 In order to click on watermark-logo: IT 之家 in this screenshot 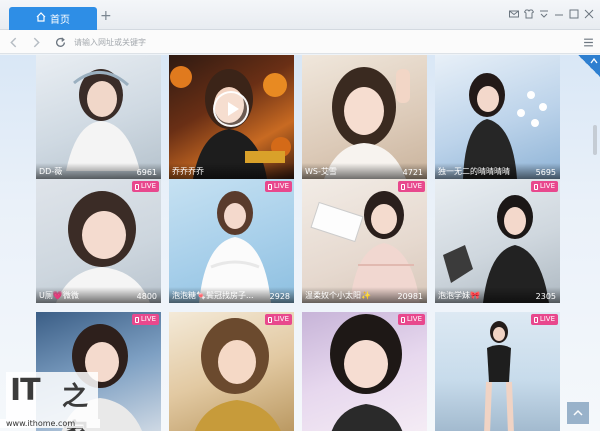, I will do `click(52, 401)`.